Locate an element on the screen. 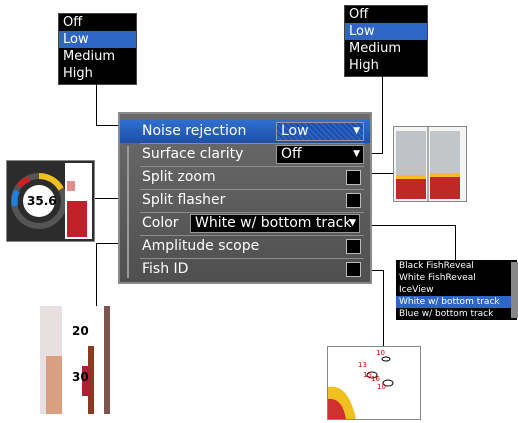 The width and height of the screenshot is (518, 423). amplitude-scope-label: Amplitude scope is located at coordinates (201, 246).